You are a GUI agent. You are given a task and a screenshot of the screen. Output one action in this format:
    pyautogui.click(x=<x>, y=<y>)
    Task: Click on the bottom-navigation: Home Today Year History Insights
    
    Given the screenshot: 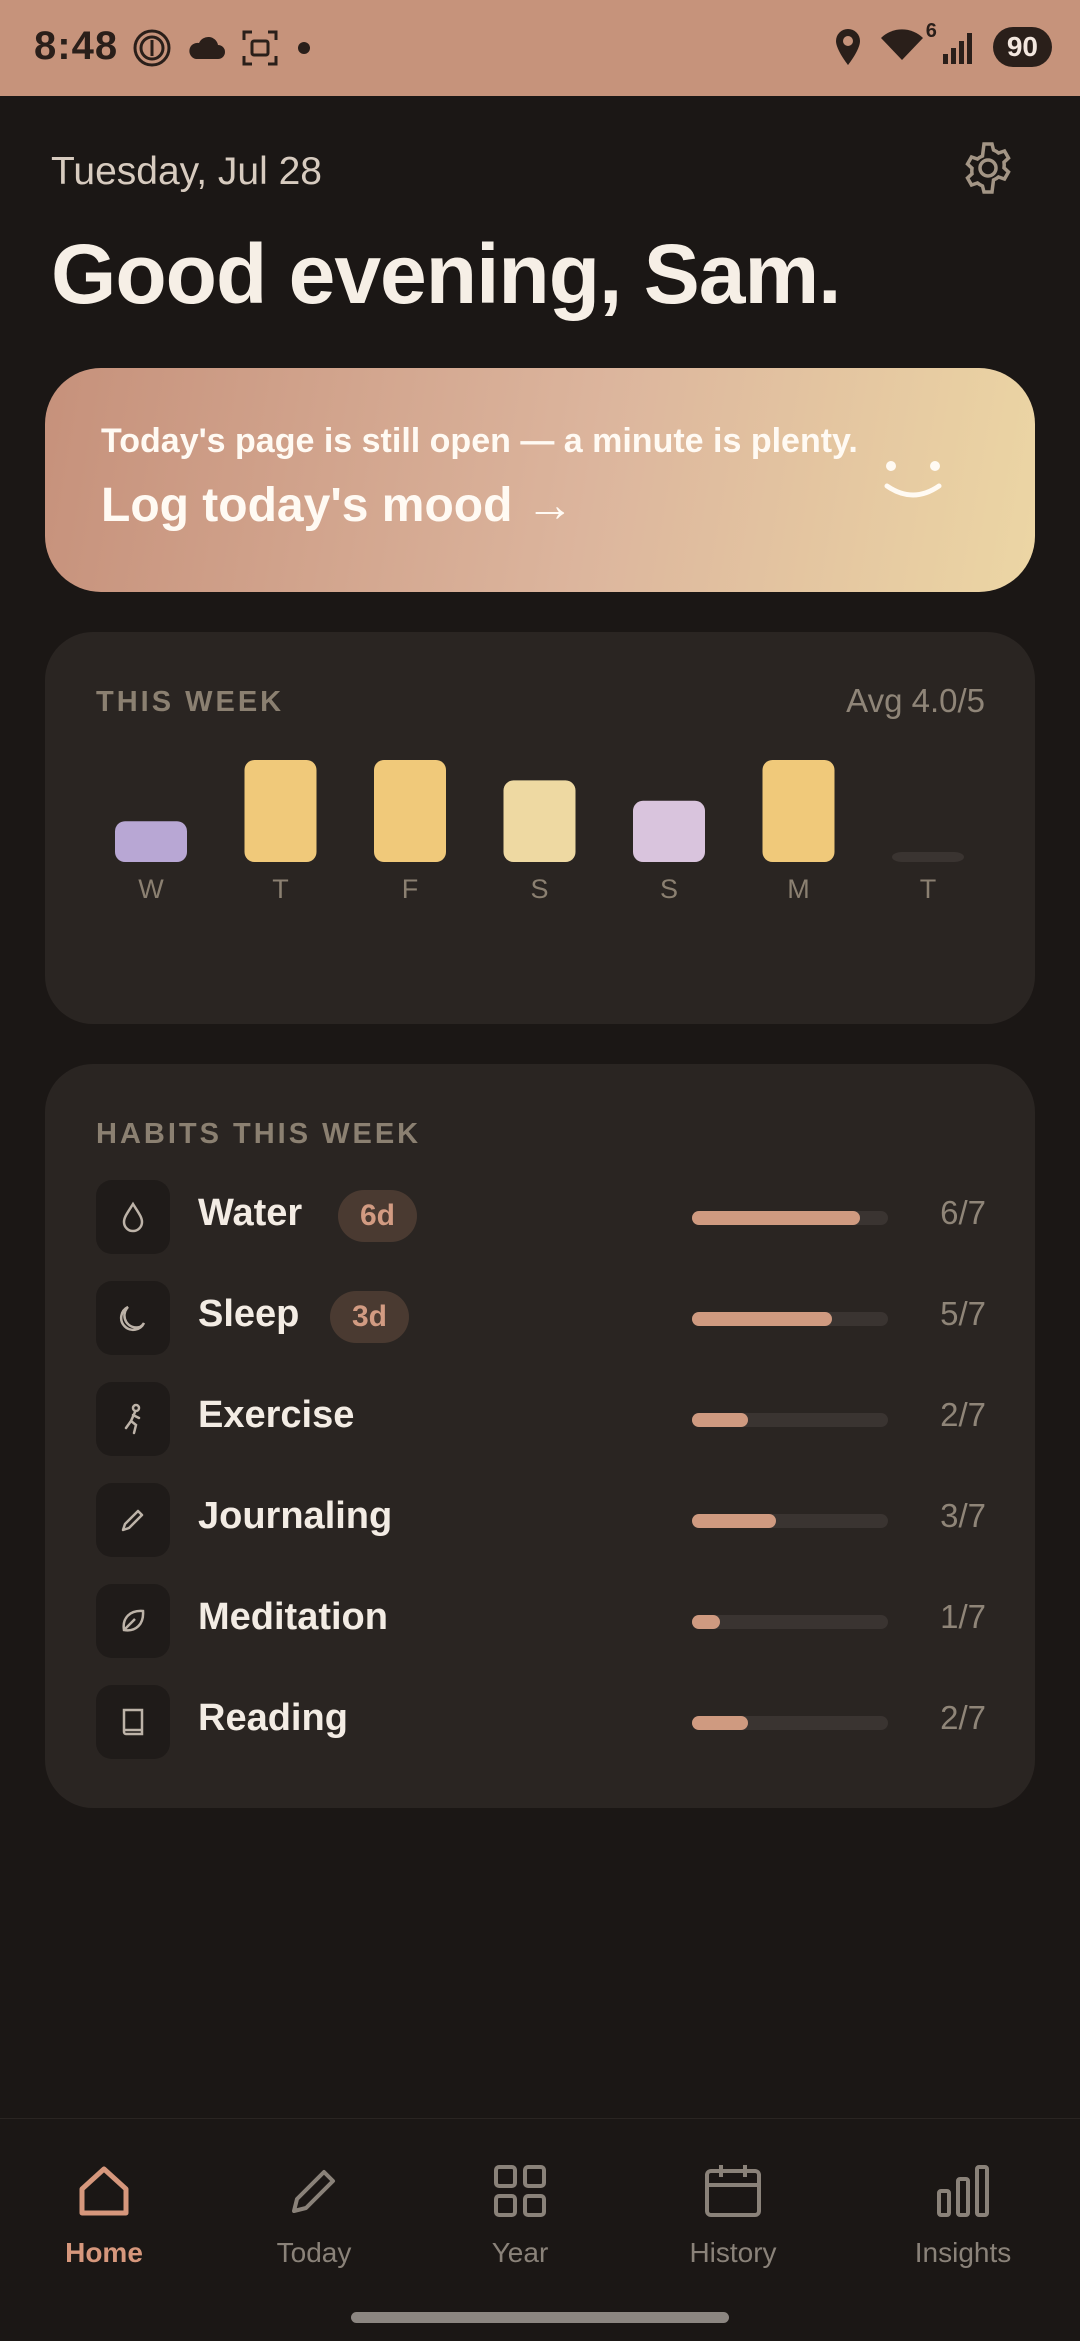 What is the action you would take?
    pyautogui.click(x=540, y=2229)
    